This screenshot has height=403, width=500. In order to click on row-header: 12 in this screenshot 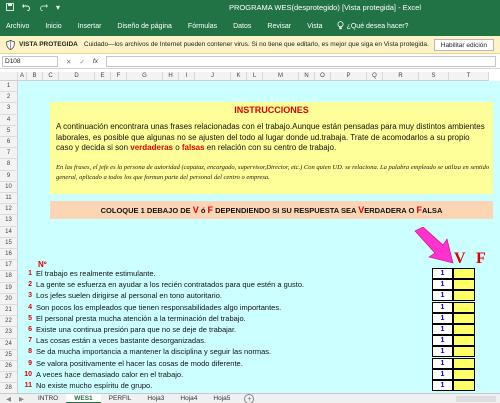, I will do `click(9, 210)`.